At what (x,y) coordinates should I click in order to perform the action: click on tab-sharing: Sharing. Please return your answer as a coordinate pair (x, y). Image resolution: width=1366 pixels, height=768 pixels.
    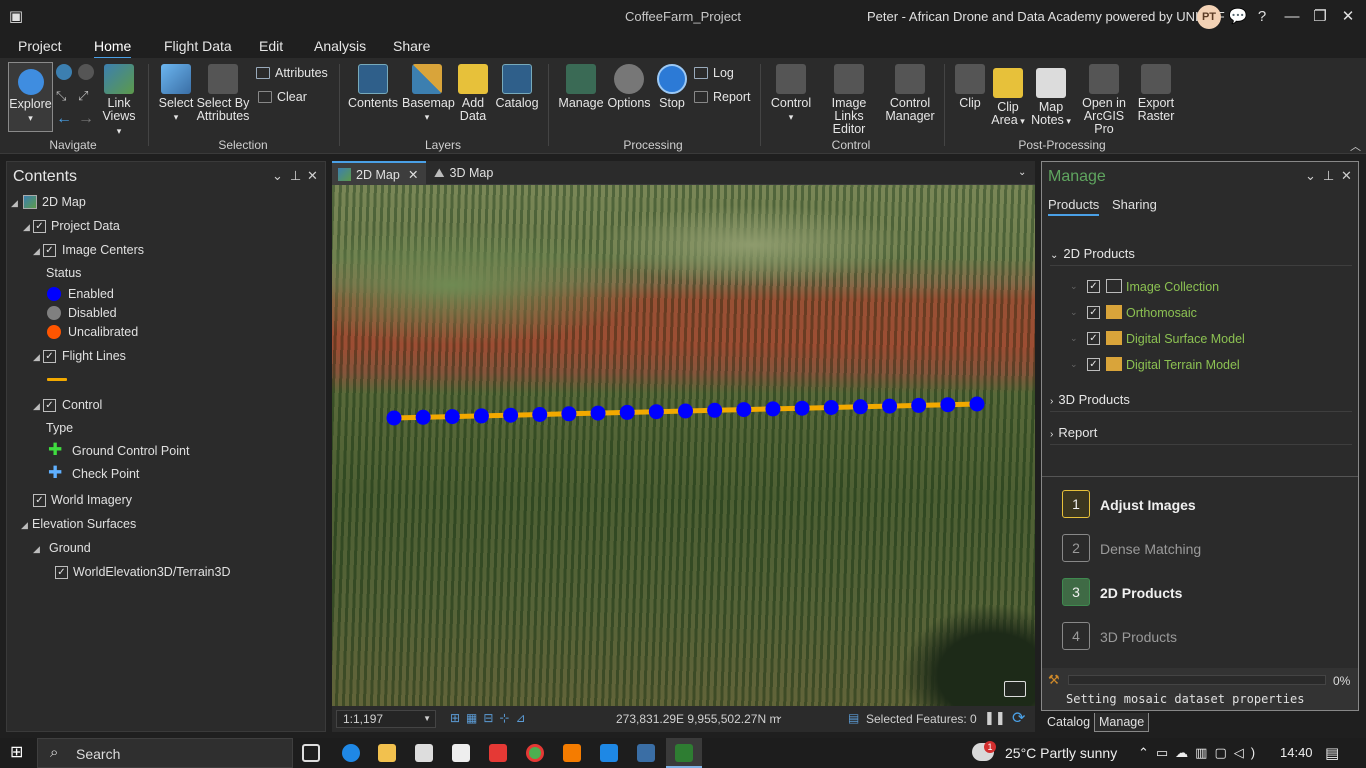
    Looking at the image, I should click on (1134, 204).